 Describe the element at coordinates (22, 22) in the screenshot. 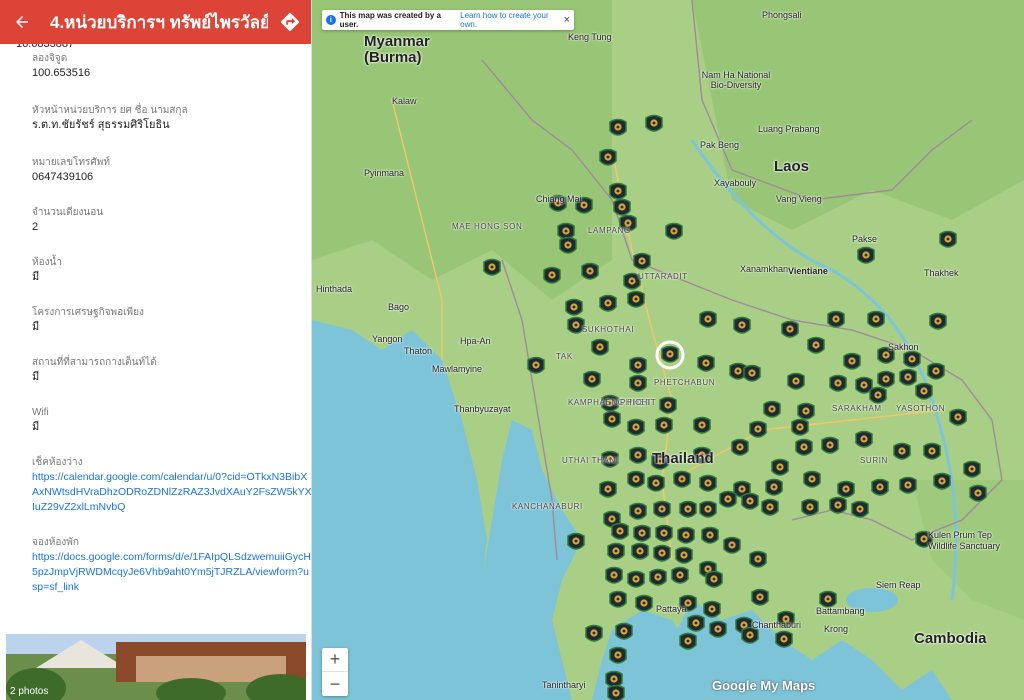

I see `back-button` at that location.